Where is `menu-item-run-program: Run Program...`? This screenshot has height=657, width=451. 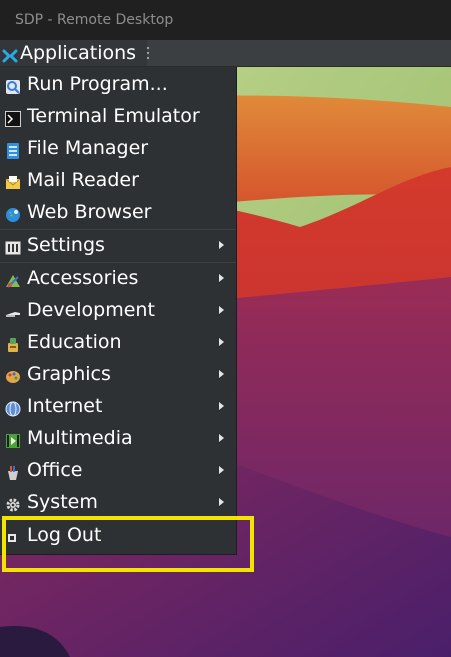 menu-item-run-program: Run Program... is located at coordinates (118, 85).